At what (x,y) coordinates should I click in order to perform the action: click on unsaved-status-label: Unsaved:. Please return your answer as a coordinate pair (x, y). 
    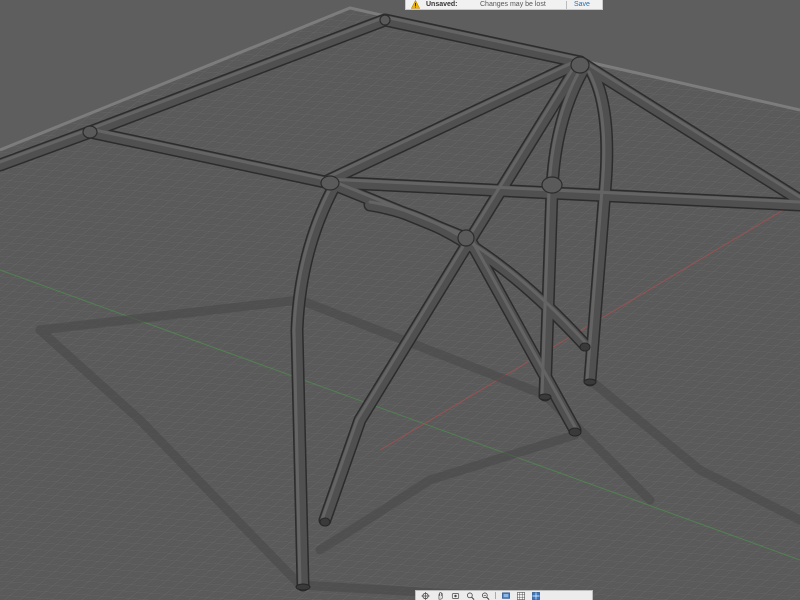
    Looking at the image, I should click on (442, 4).